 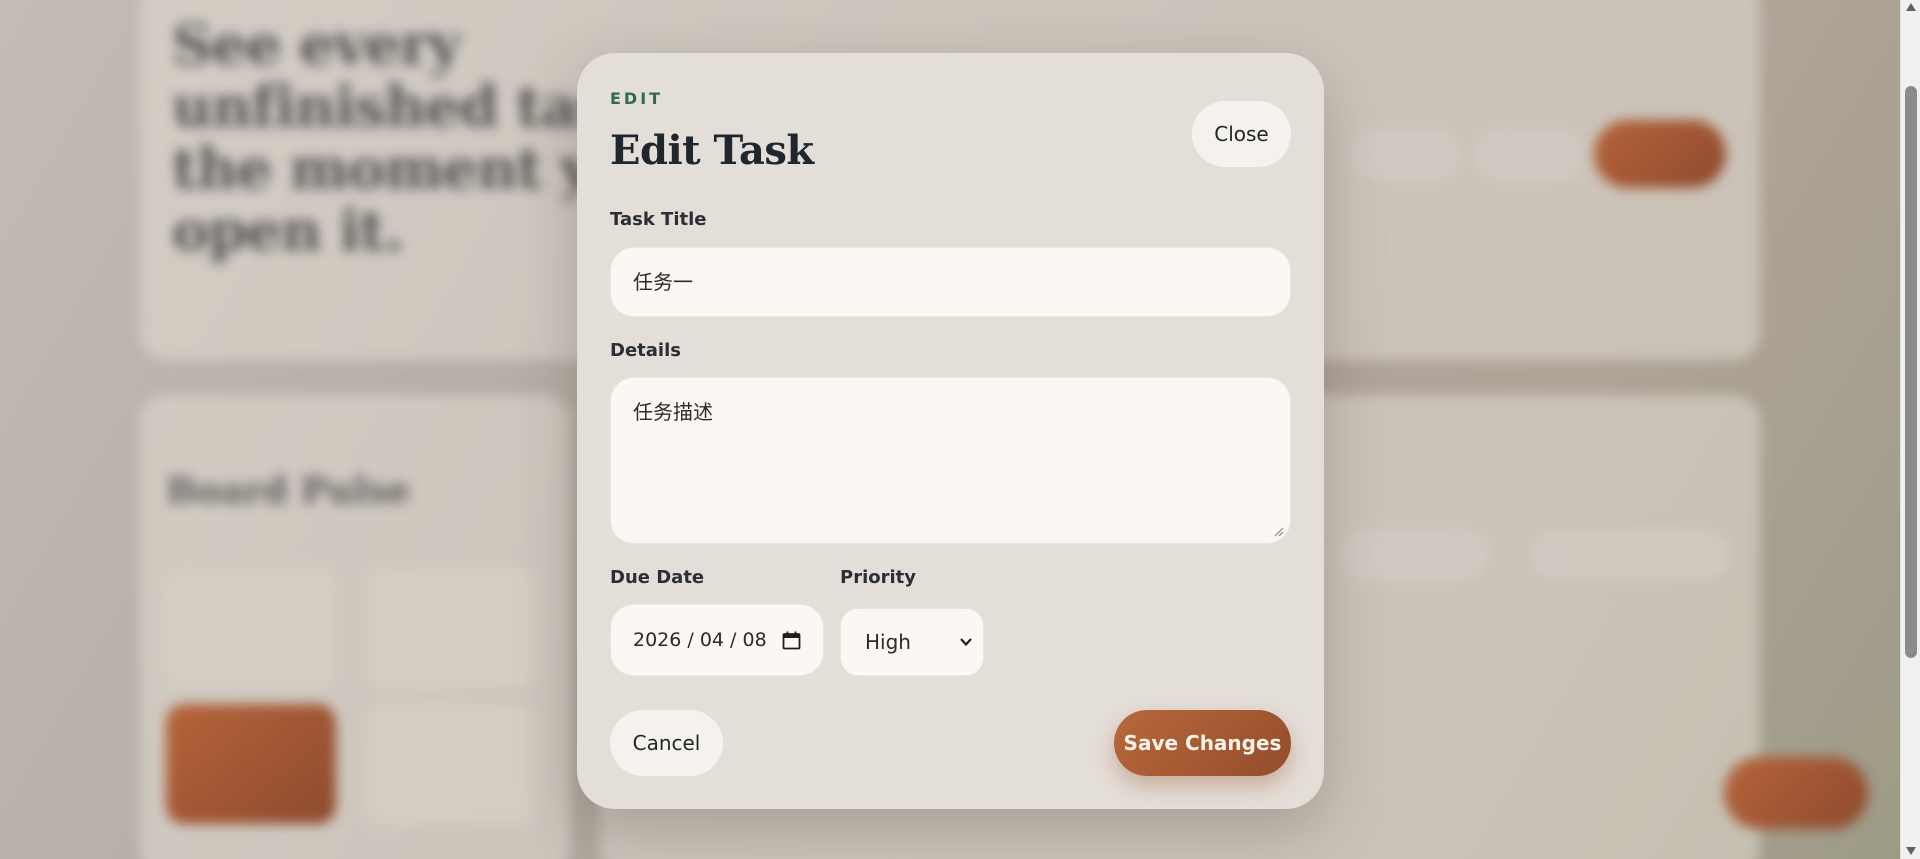 What do you see at coordinates (1660, 154) in the screenshot?
I see `bg-primary-pill` at bounding box center [1660, 154].